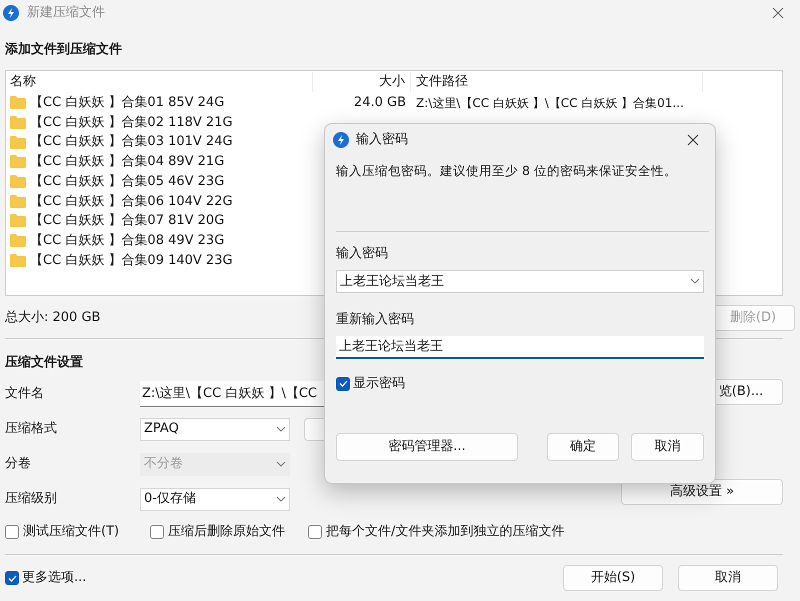 The image size is (800, 601). Describe the element at coordinates (507, 171) in the screenshot. I see `dialog-message: 输入压缩包密码。建议使用至少 8 位的密码来保证安全性。` at that location.